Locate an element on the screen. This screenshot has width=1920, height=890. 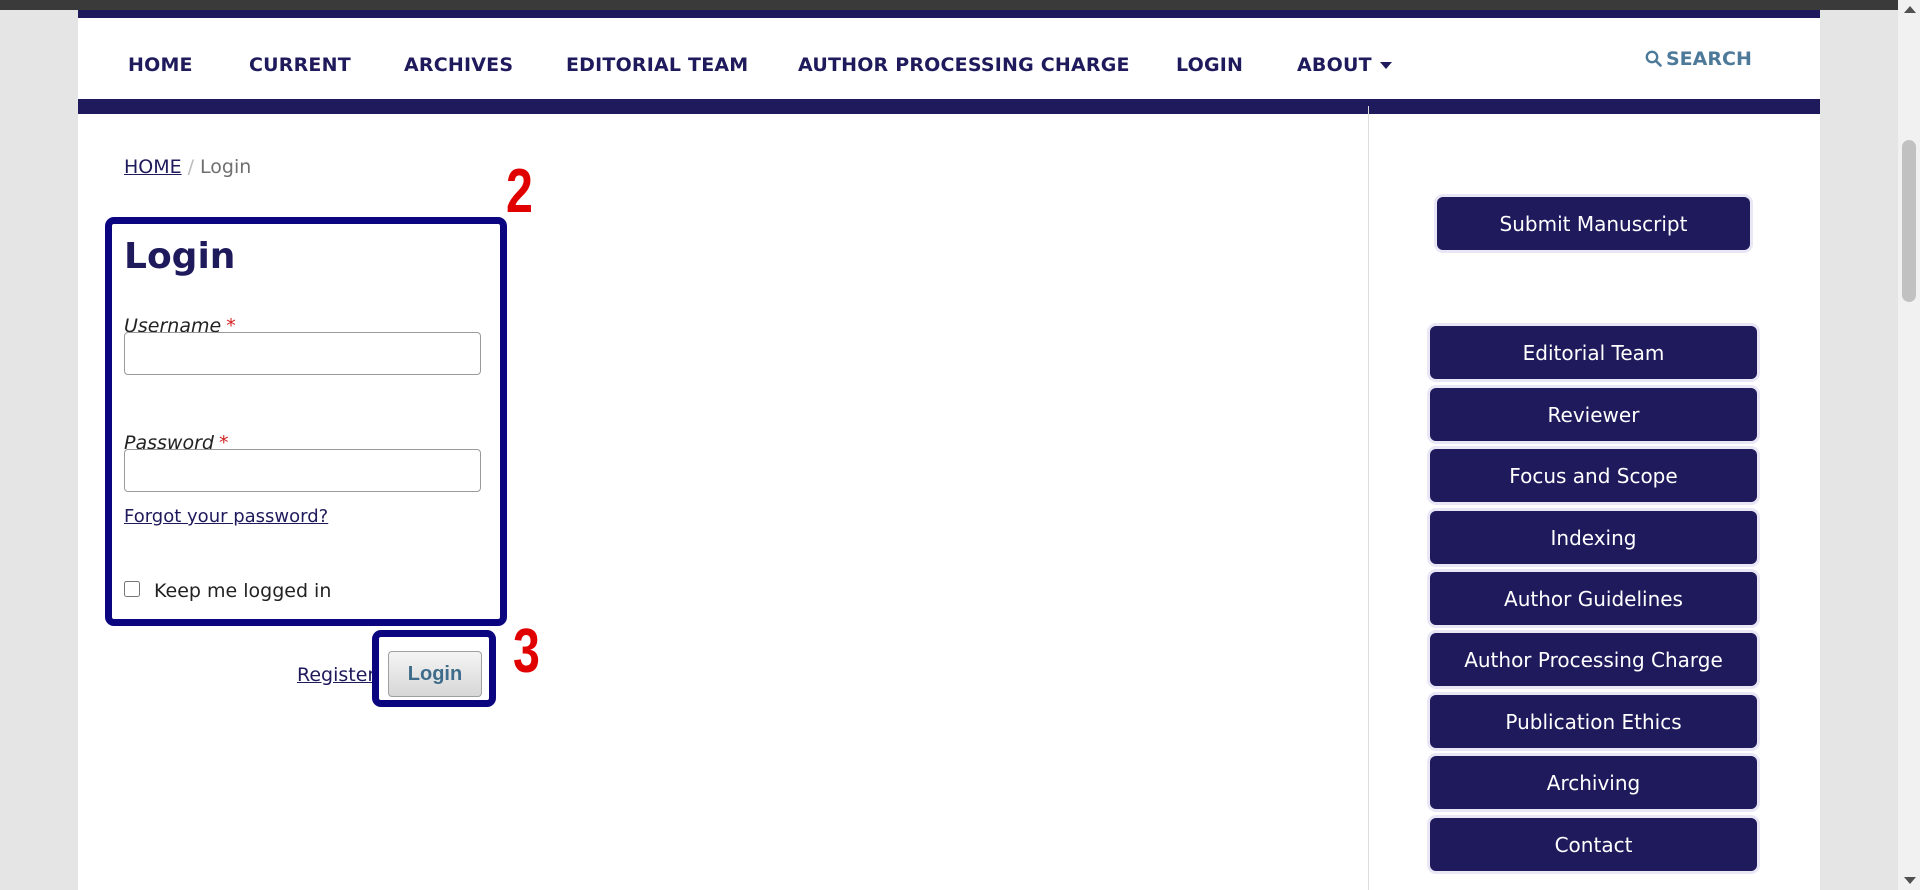
remember-me: Keep me logged in is located at coordinates (227, 591).